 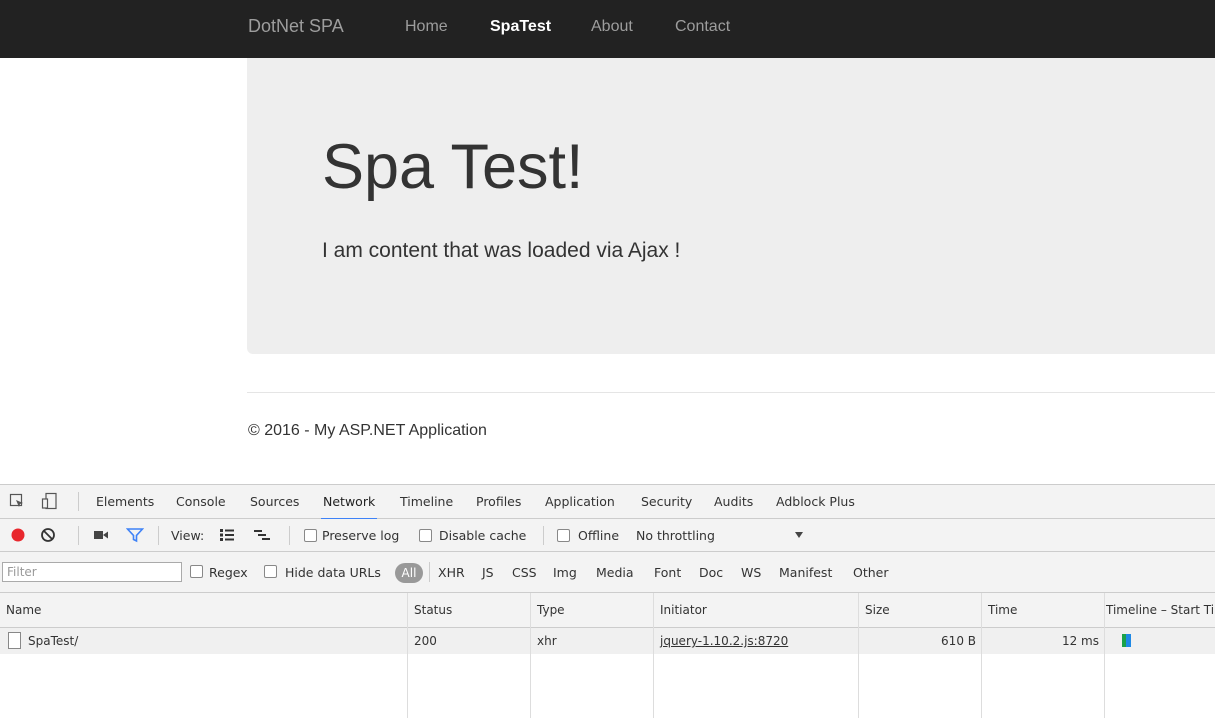 I want to click on footer-divider, so click(x=731, y=392).